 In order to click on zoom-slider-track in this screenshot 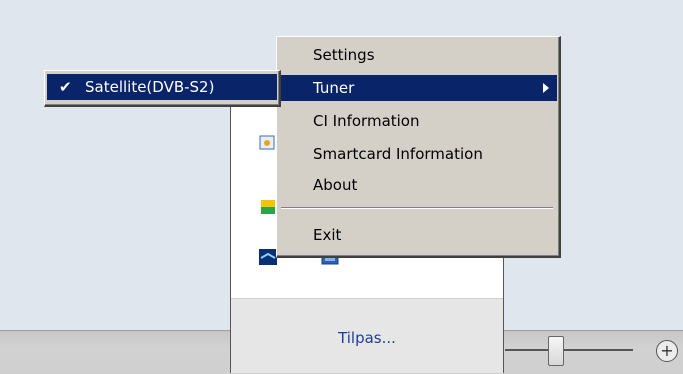, I will do `click(569, 350)`.